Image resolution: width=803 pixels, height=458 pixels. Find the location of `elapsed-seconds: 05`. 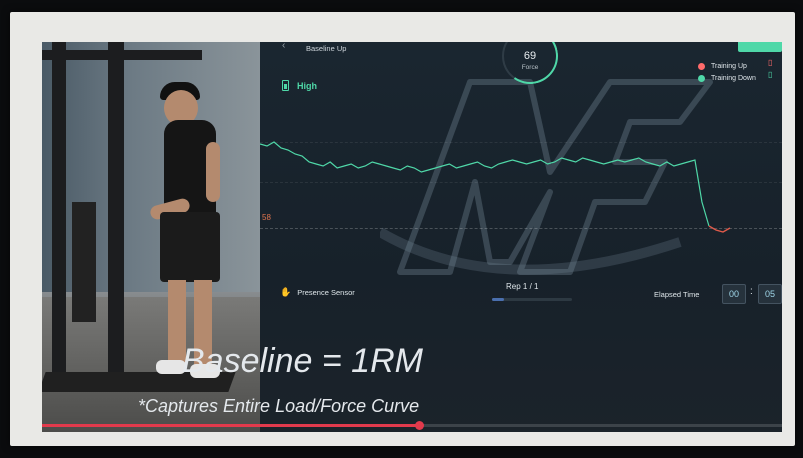

elapsed-seconds: 05 is located at coordinates (770, 294).